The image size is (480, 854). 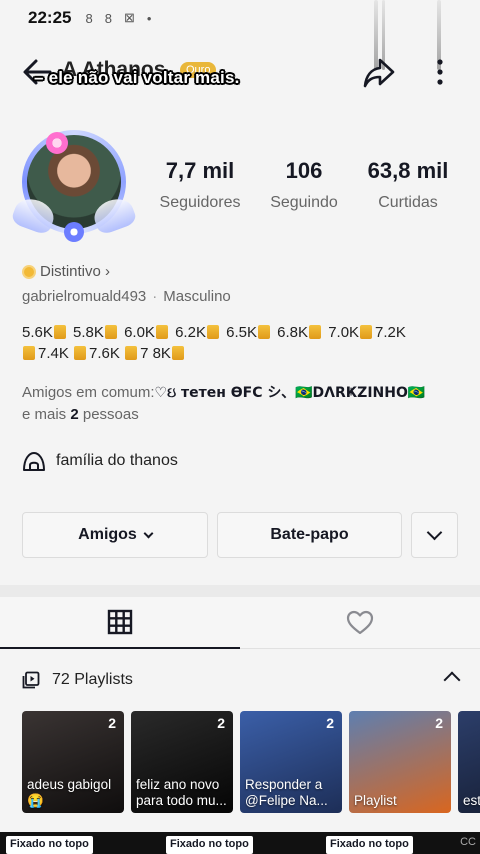 What do you see at coordinates (110, 414) in the screenshot?
I see `mutual-suffix: pessoas` at bounding box center [110, 414].